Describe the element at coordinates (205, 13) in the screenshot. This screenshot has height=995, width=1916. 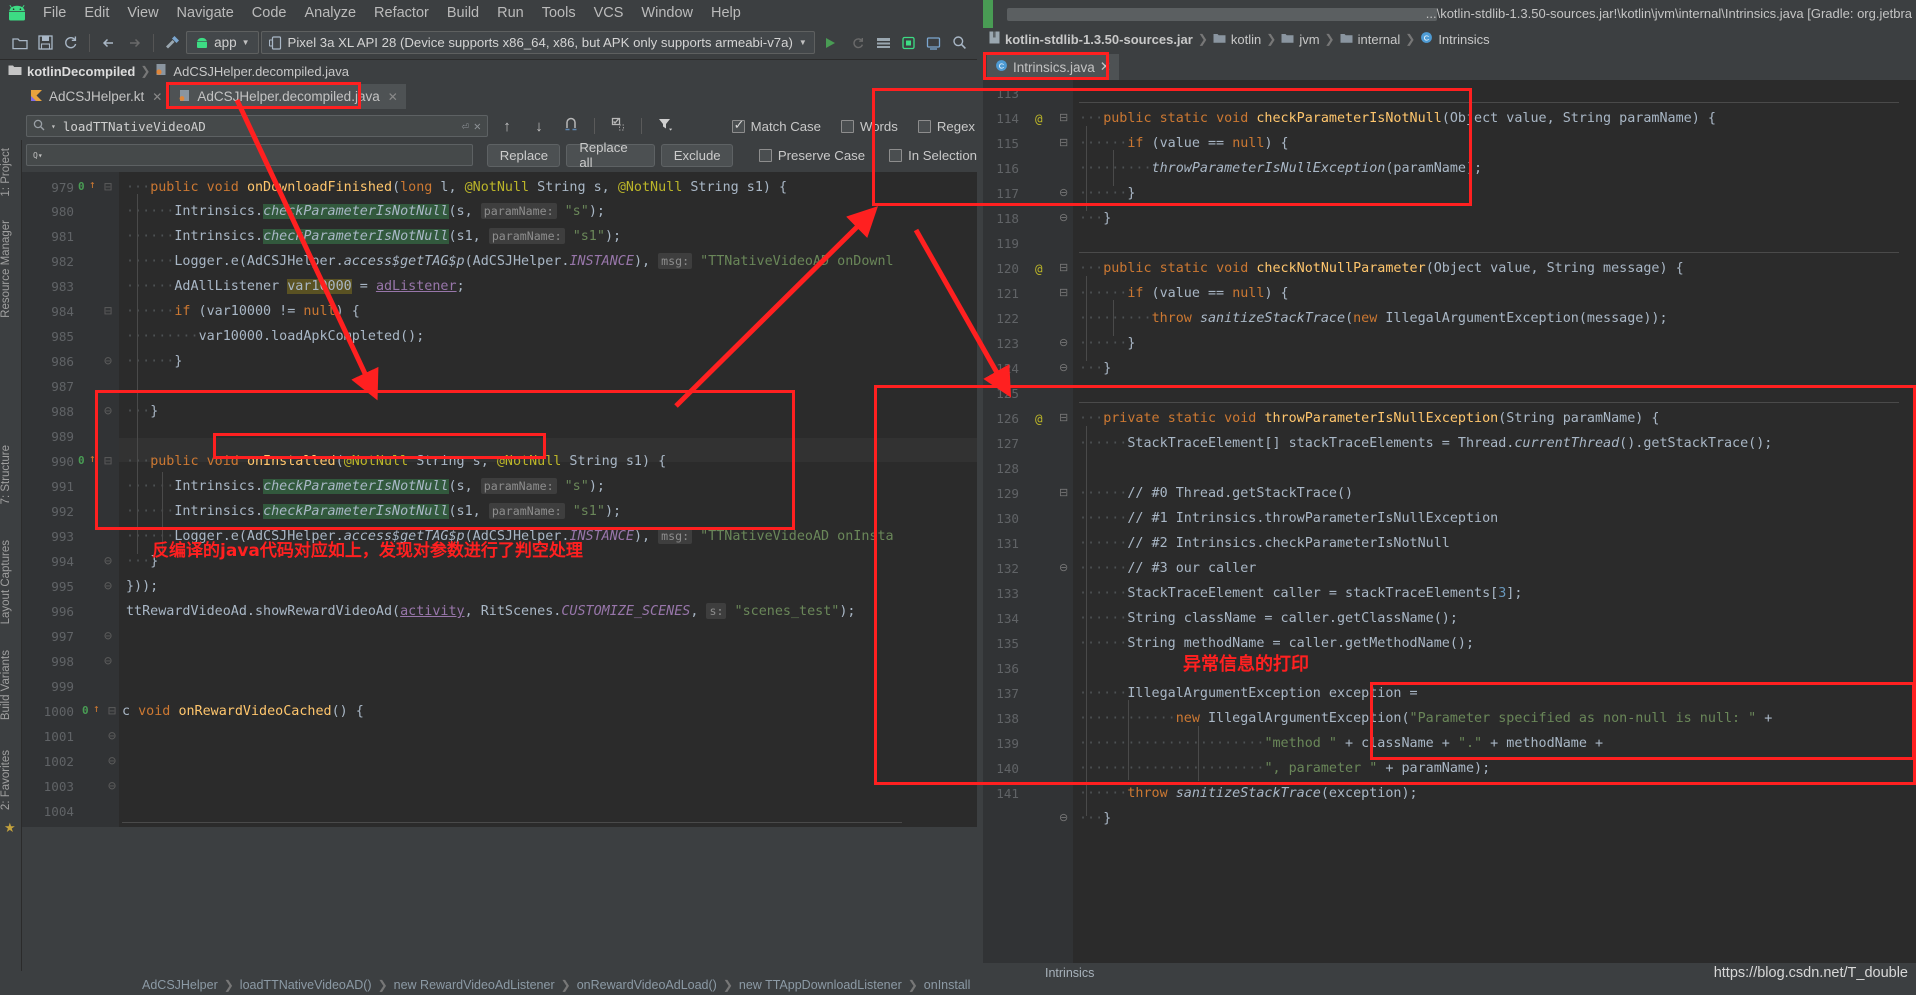
I see `menu-navigate: Navigate` at that location.